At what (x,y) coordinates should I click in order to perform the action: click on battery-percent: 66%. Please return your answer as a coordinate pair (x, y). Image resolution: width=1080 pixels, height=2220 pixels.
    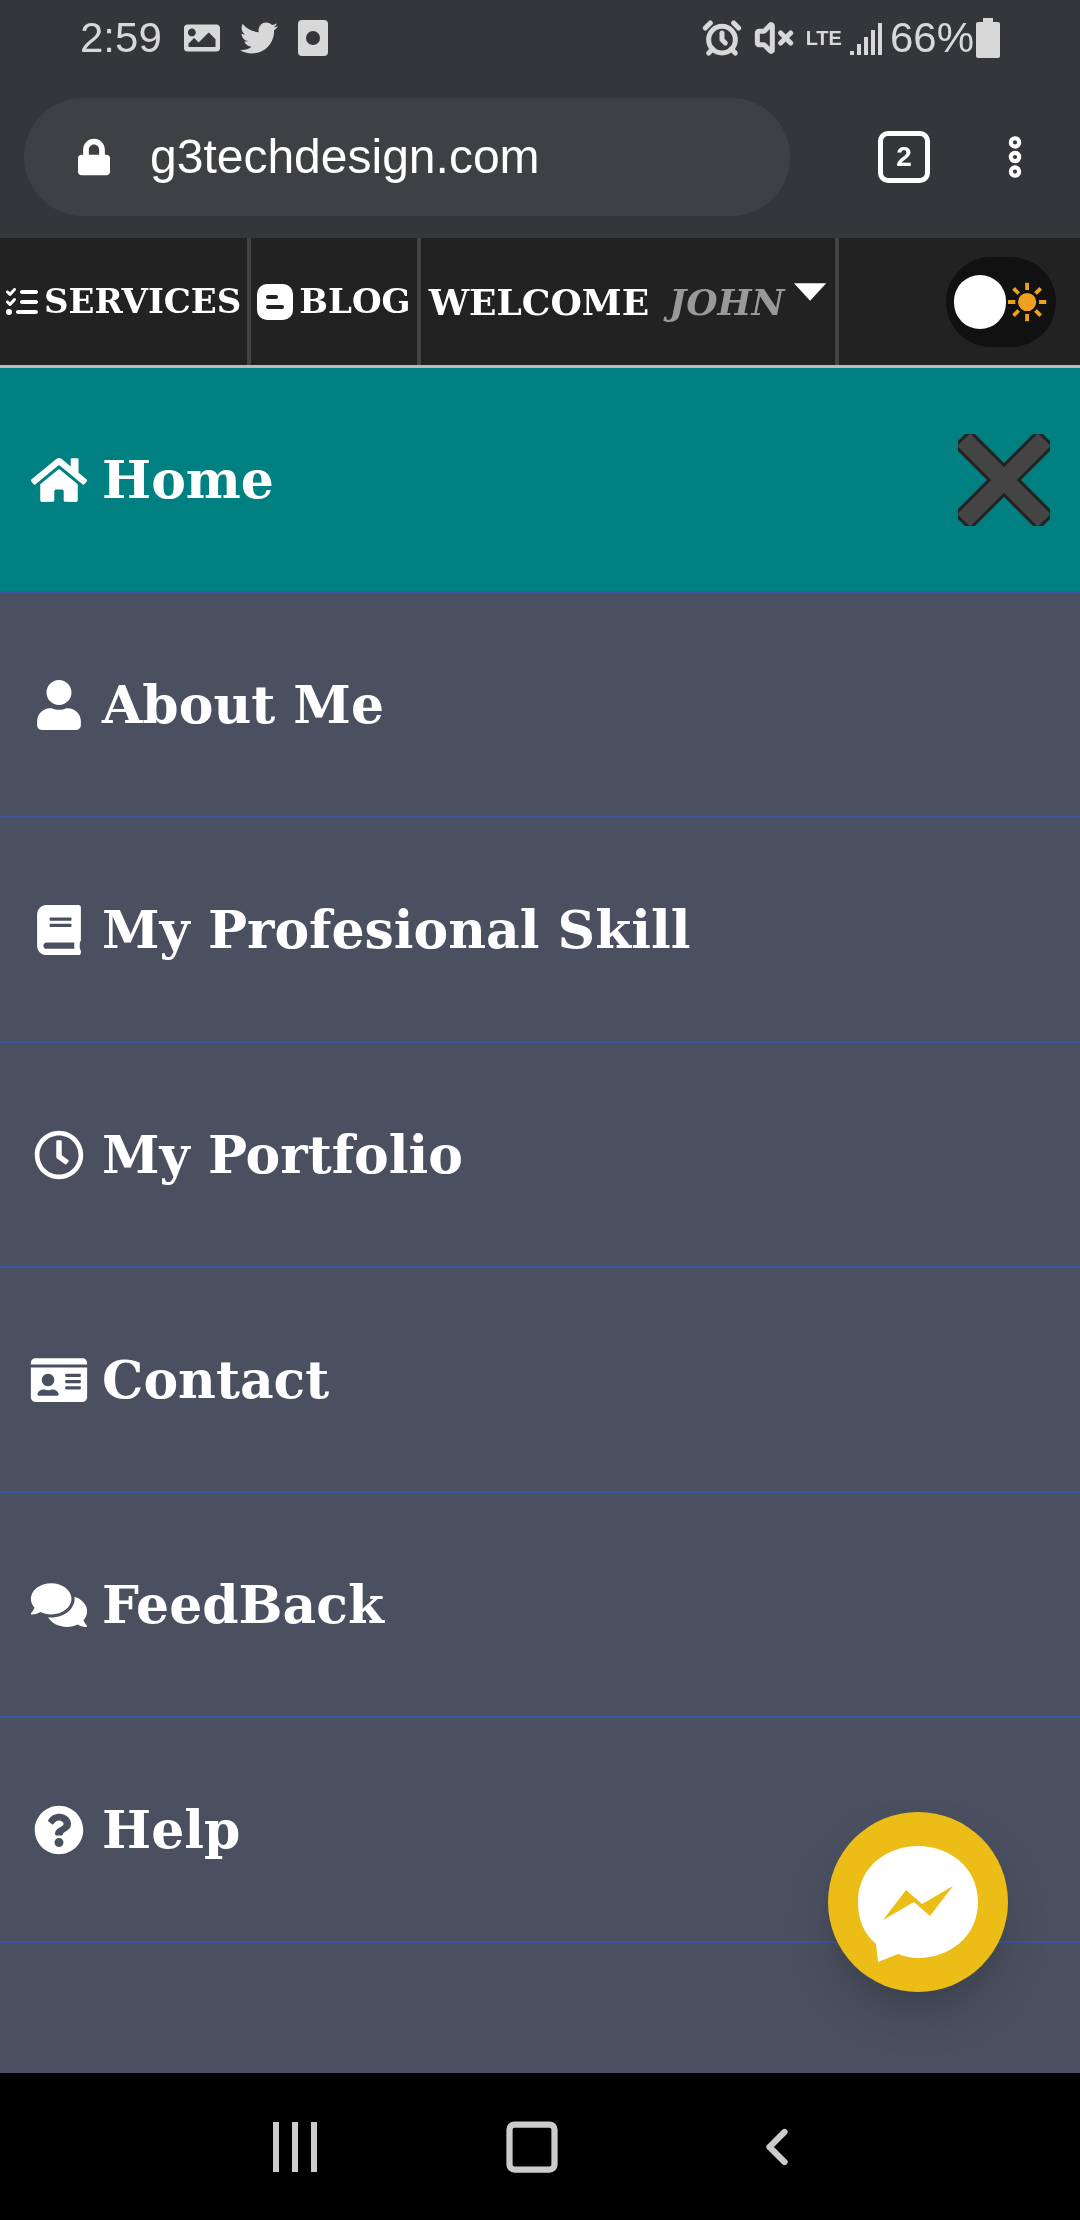
    Looking at the image, I should click on (931, 38).